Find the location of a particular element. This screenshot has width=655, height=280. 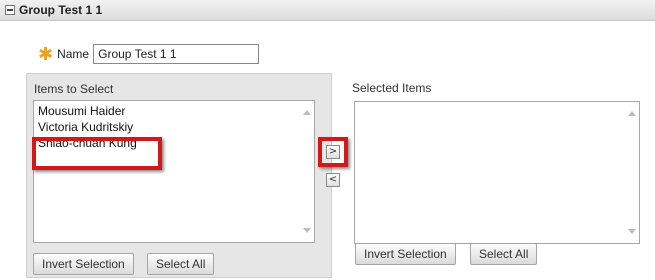

name-input is located at coordinates (176, 54).